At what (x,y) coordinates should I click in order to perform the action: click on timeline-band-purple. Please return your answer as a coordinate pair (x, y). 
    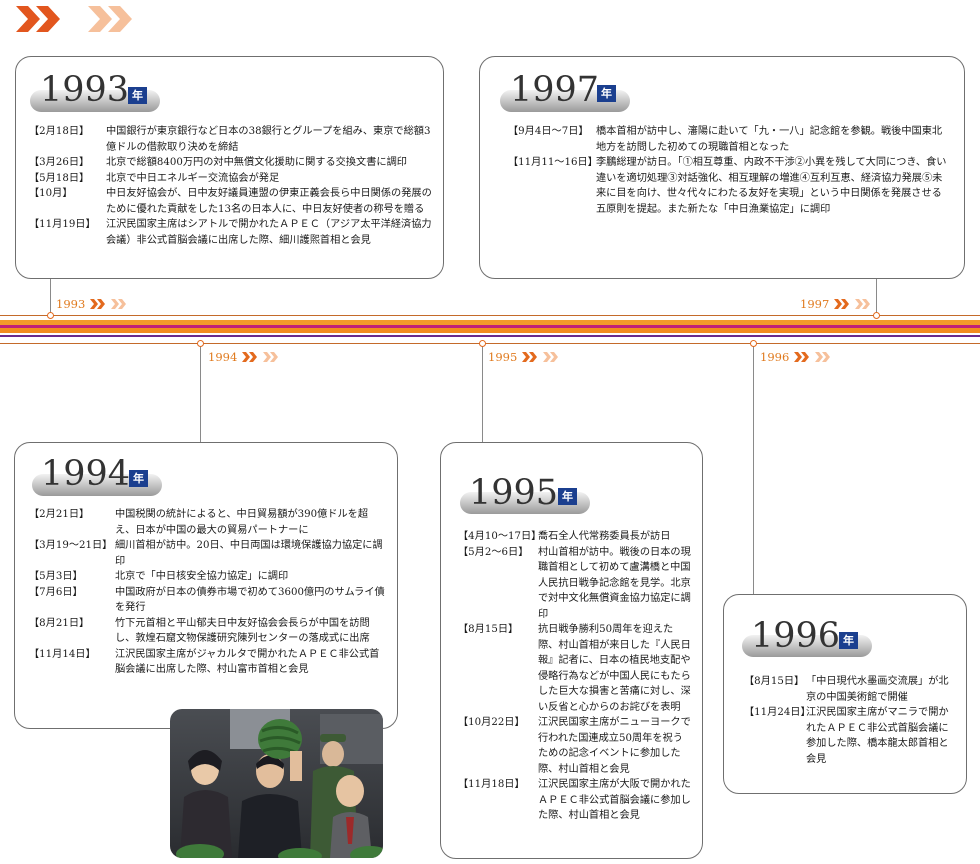
    Looking at the image, I should click on (490, 336).